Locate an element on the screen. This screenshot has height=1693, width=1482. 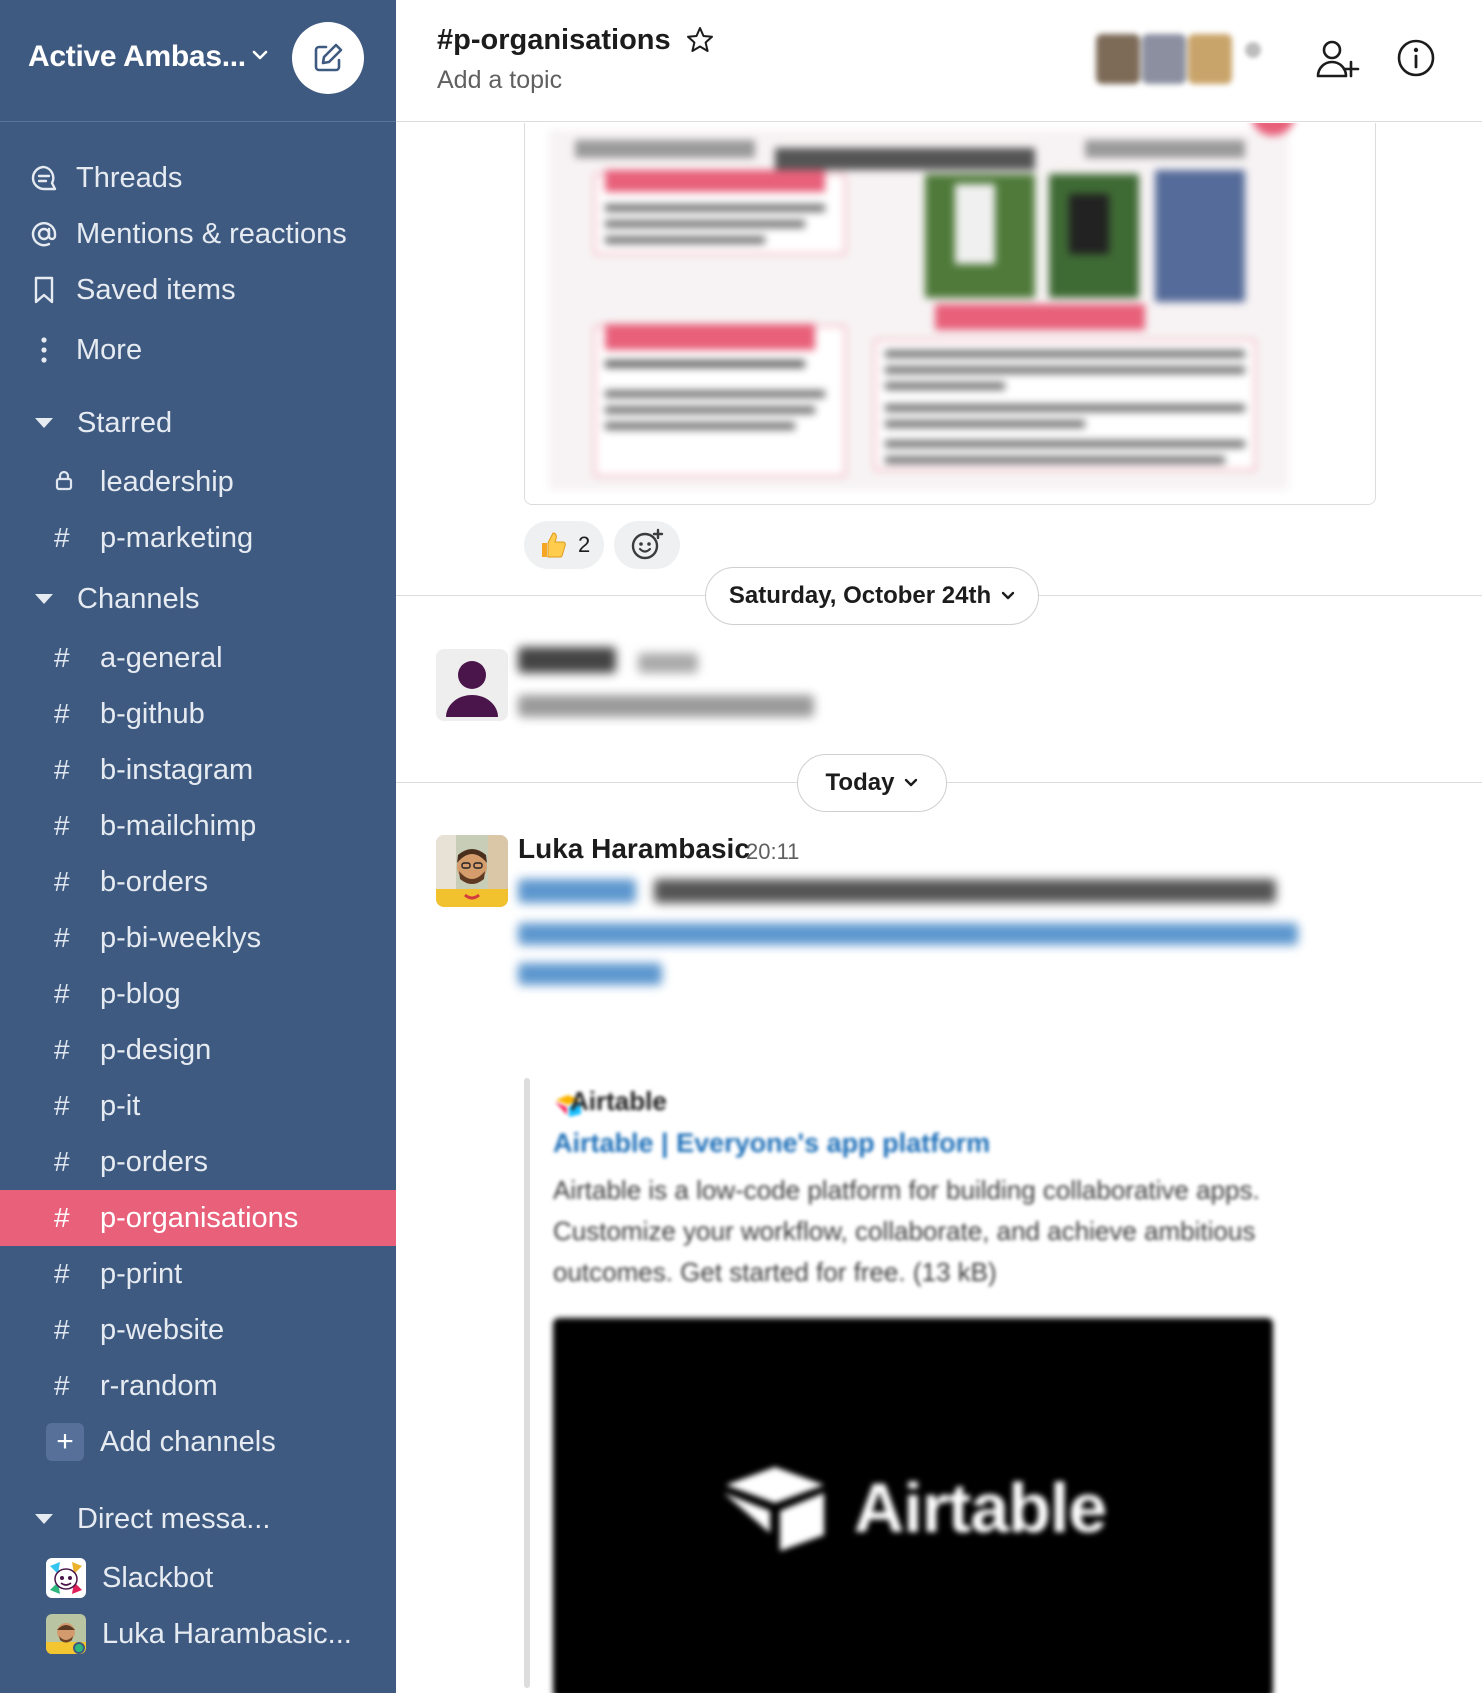
channel-label: a-general is located at coordinates (161, 657).